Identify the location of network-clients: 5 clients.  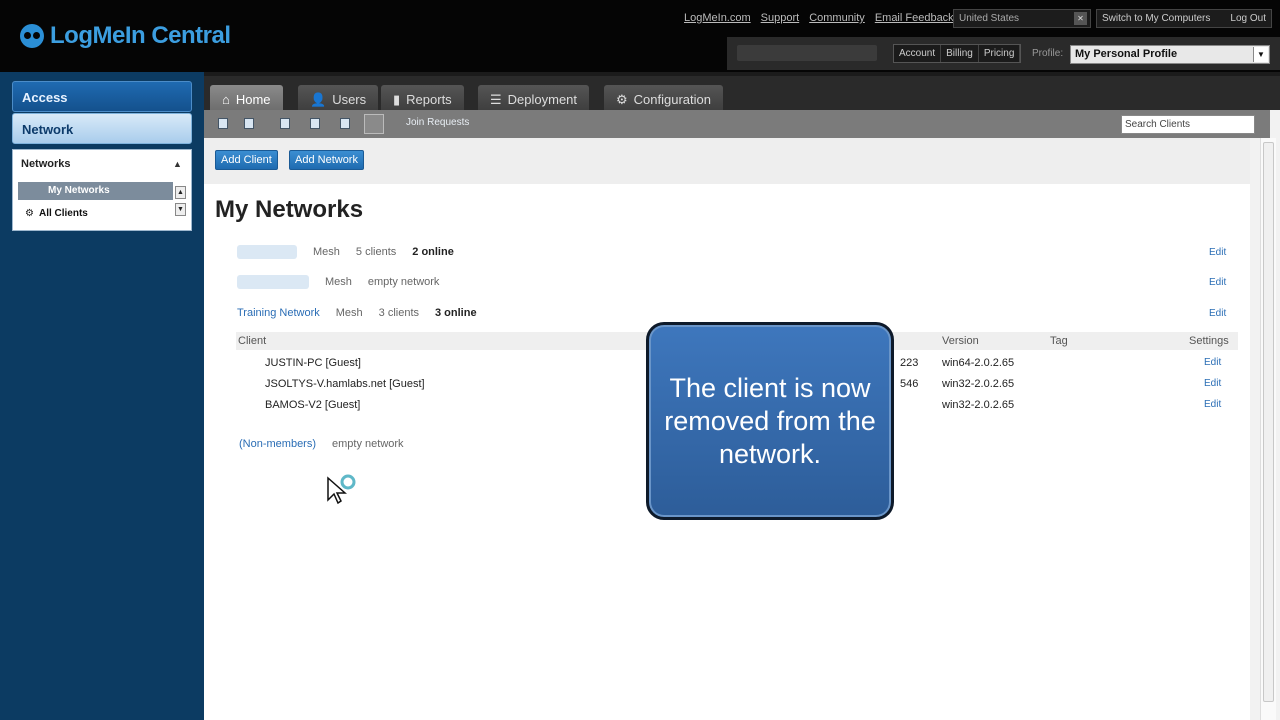
(376, 252).